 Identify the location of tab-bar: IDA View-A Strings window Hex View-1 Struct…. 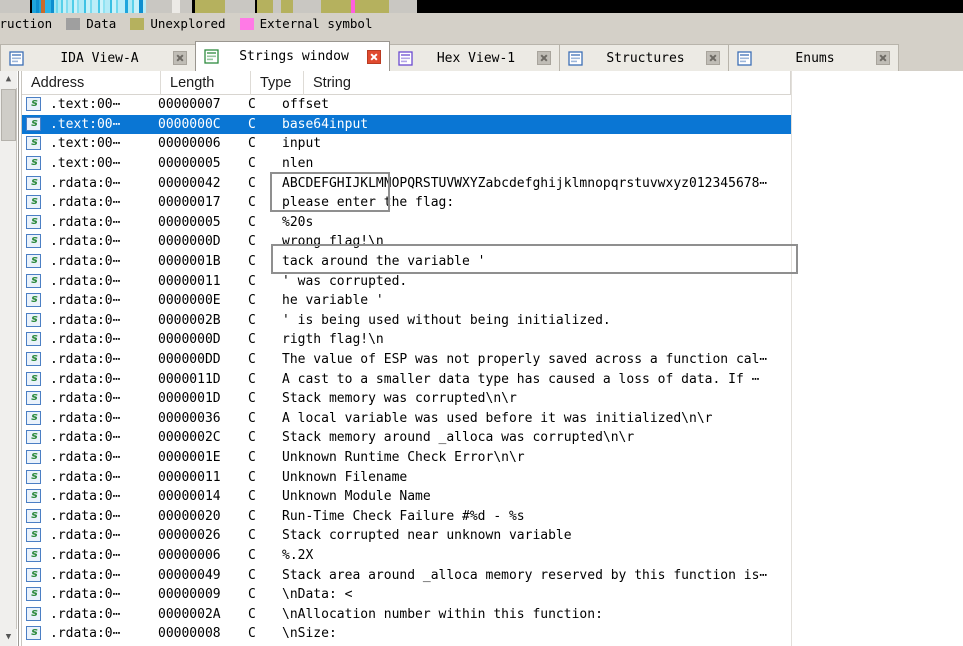
(481, 52).